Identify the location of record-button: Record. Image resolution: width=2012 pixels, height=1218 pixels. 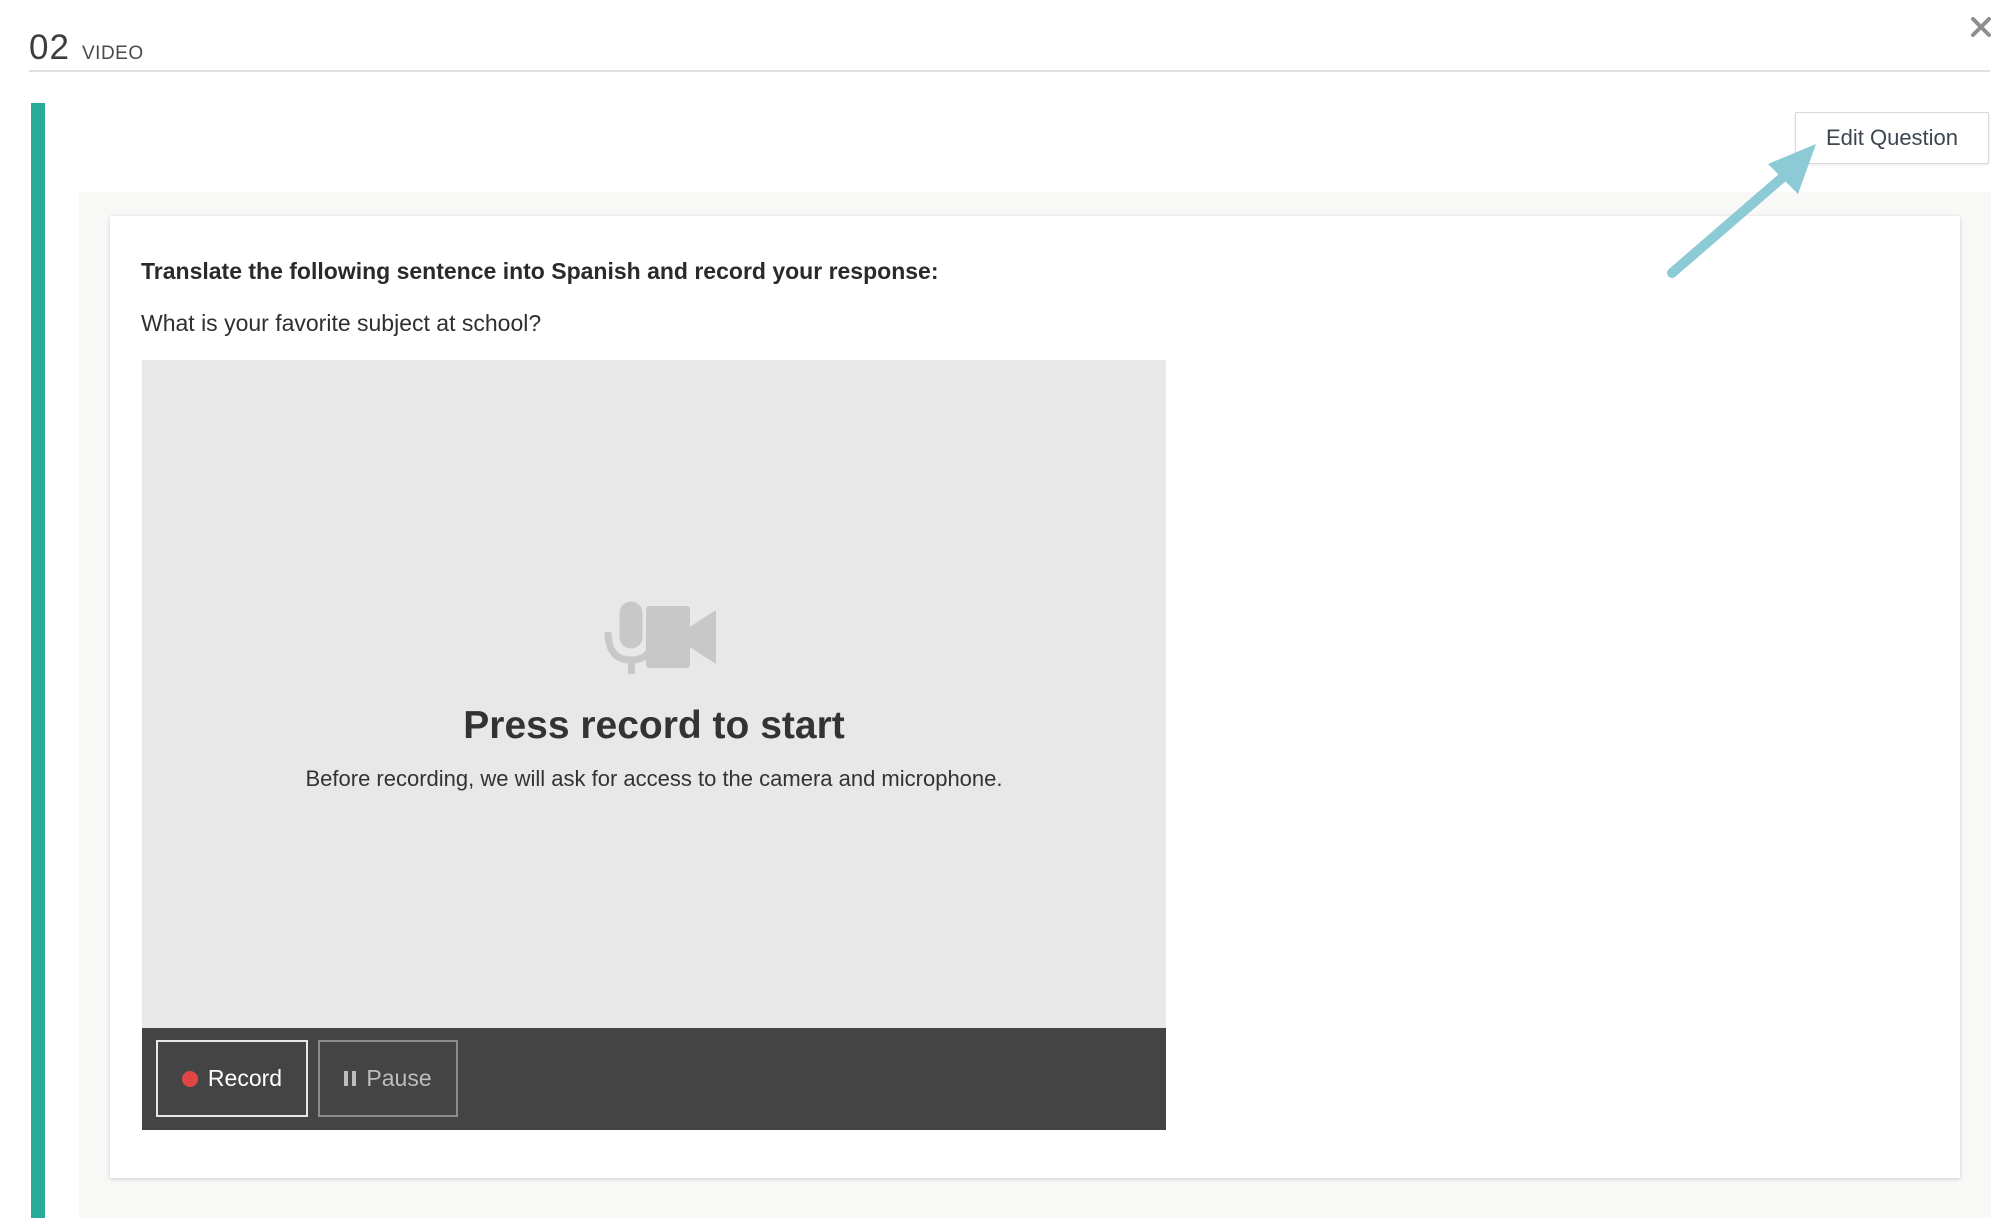
(232, 1078).